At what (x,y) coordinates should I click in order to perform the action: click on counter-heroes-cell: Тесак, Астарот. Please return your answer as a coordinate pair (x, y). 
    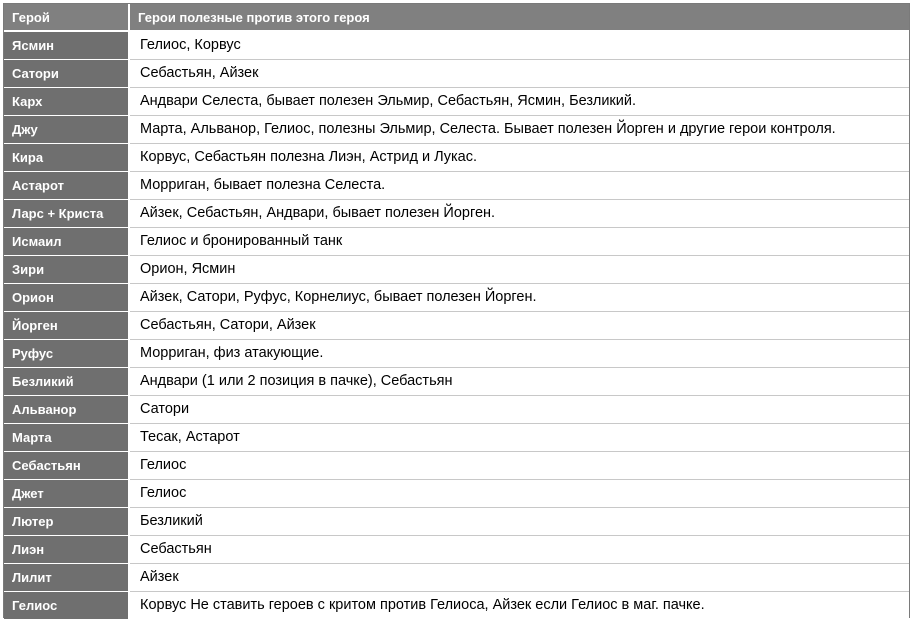
    Looking at the image, I should click on (519, 437).